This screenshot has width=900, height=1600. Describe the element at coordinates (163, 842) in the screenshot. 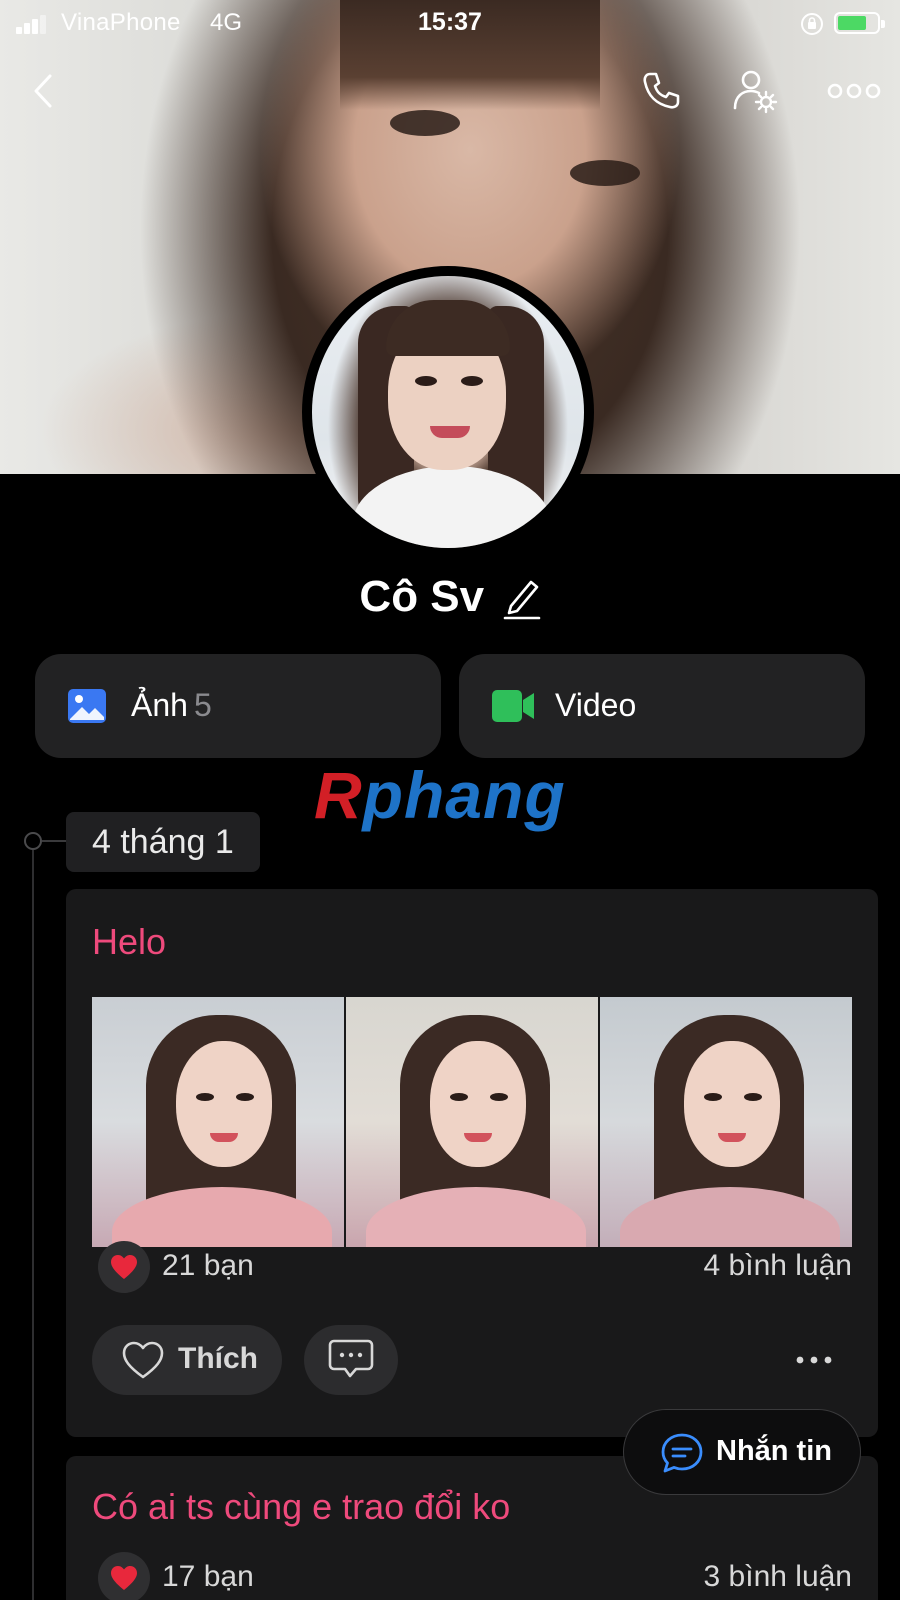

I see `timeline-date: 4 tháng 1` at that location.